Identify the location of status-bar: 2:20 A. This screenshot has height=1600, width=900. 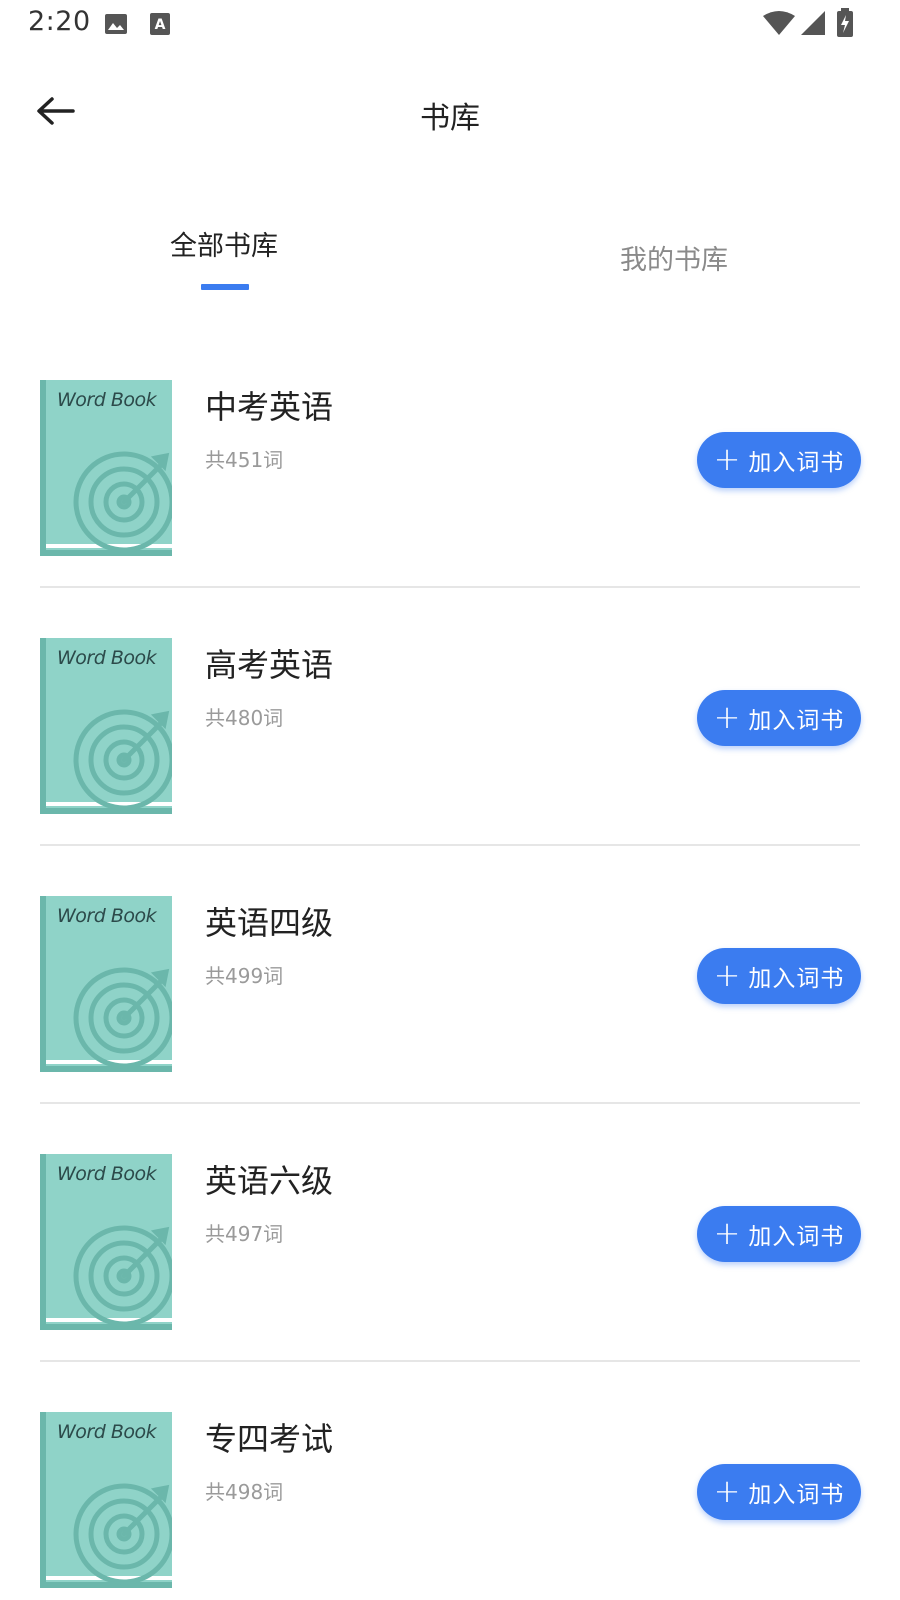
(450, 24).